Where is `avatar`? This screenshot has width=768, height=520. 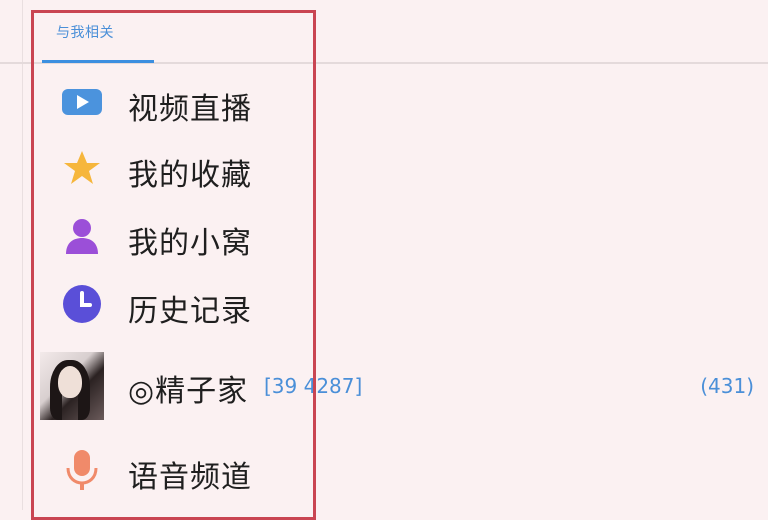
avatar is located at coordinates (72, 386).